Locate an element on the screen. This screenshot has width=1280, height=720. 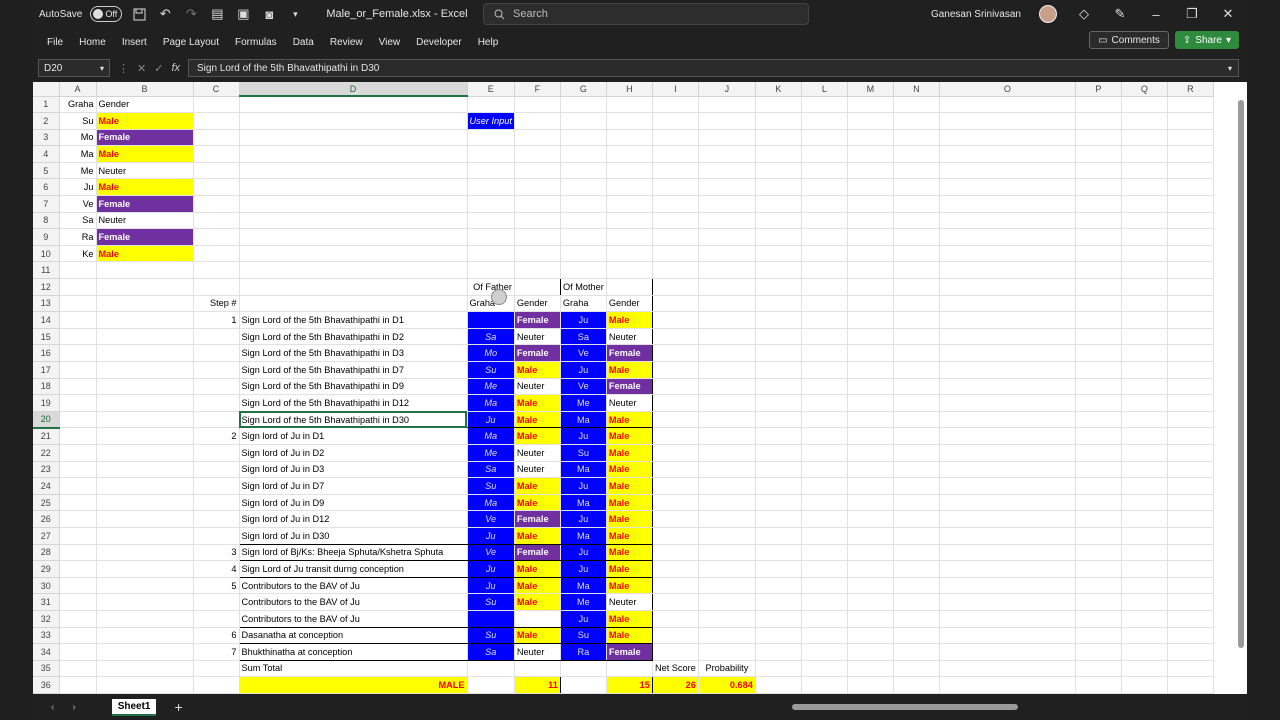
enter-icon: ✓ is located at coordinates (158, 68).